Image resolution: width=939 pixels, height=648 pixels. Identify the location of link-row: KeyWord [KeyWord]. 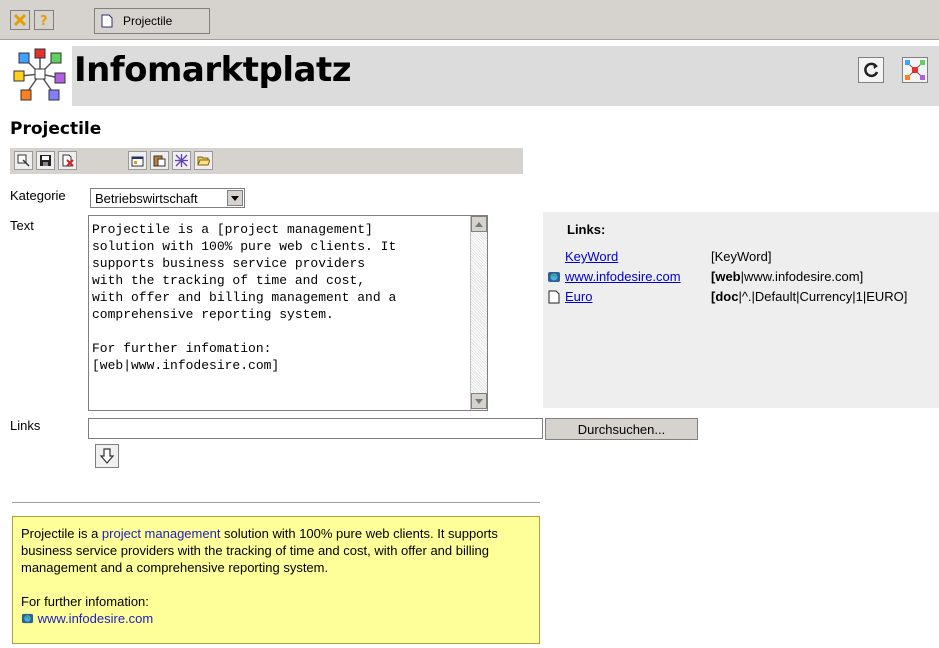
(741, 257).